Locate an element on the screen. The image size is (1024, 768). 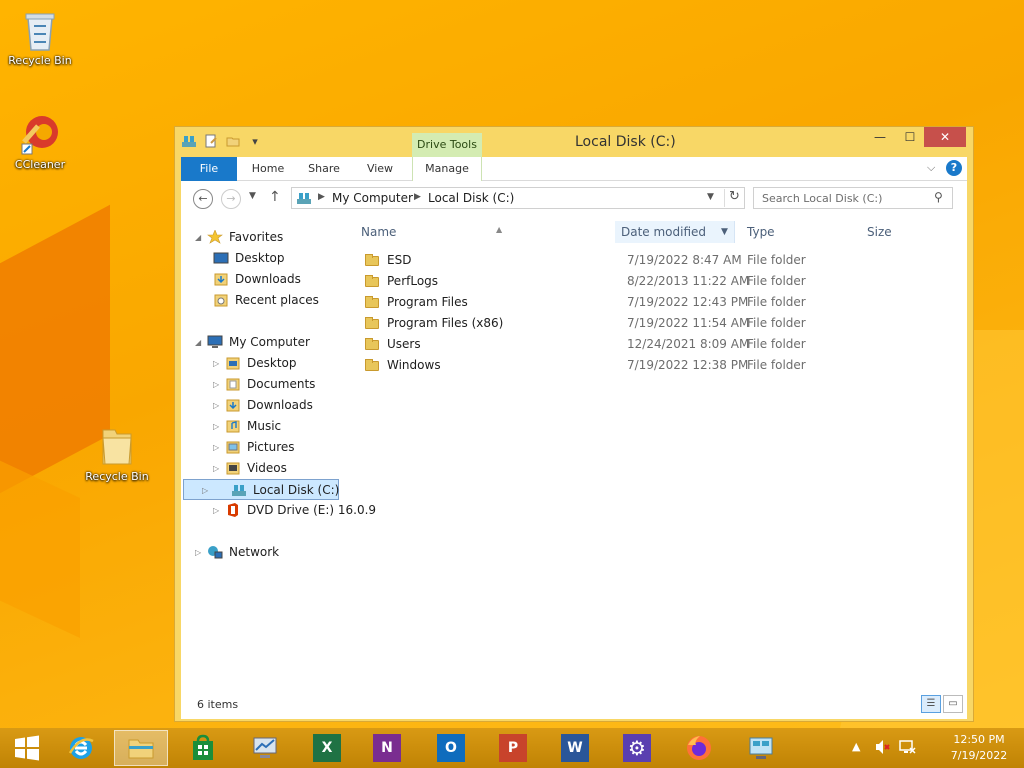
file-row: ESD 7/19/2022 8:47 AM File folder is located at coordinates (649, 260).